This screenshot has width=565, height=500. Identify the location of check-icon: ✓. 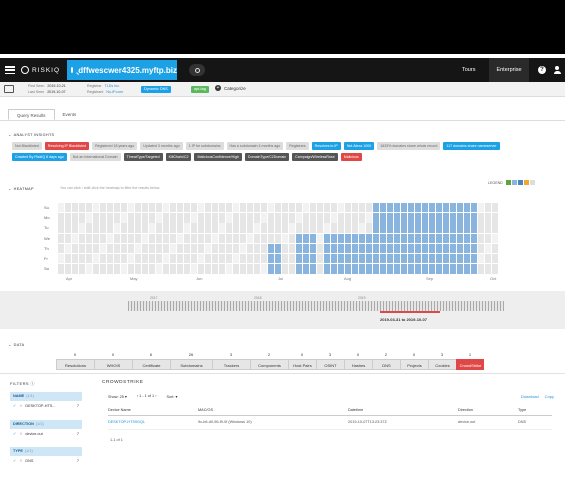
(14, 434).